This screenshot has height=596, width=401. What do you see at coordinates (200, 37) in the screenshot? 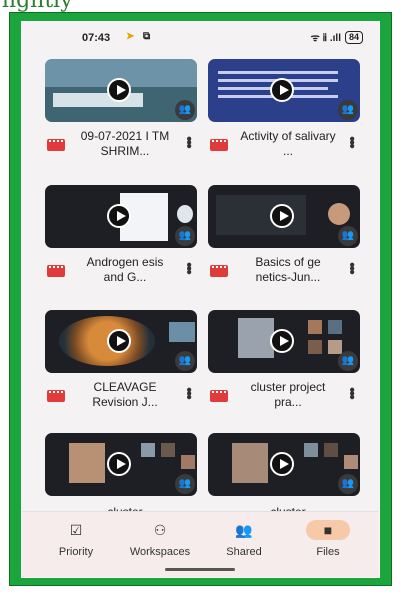
I see `status-bar: 07:43 ➤ ⧉ ᯤ ⅱ .ıll 84` at bounding box center [200, 37].